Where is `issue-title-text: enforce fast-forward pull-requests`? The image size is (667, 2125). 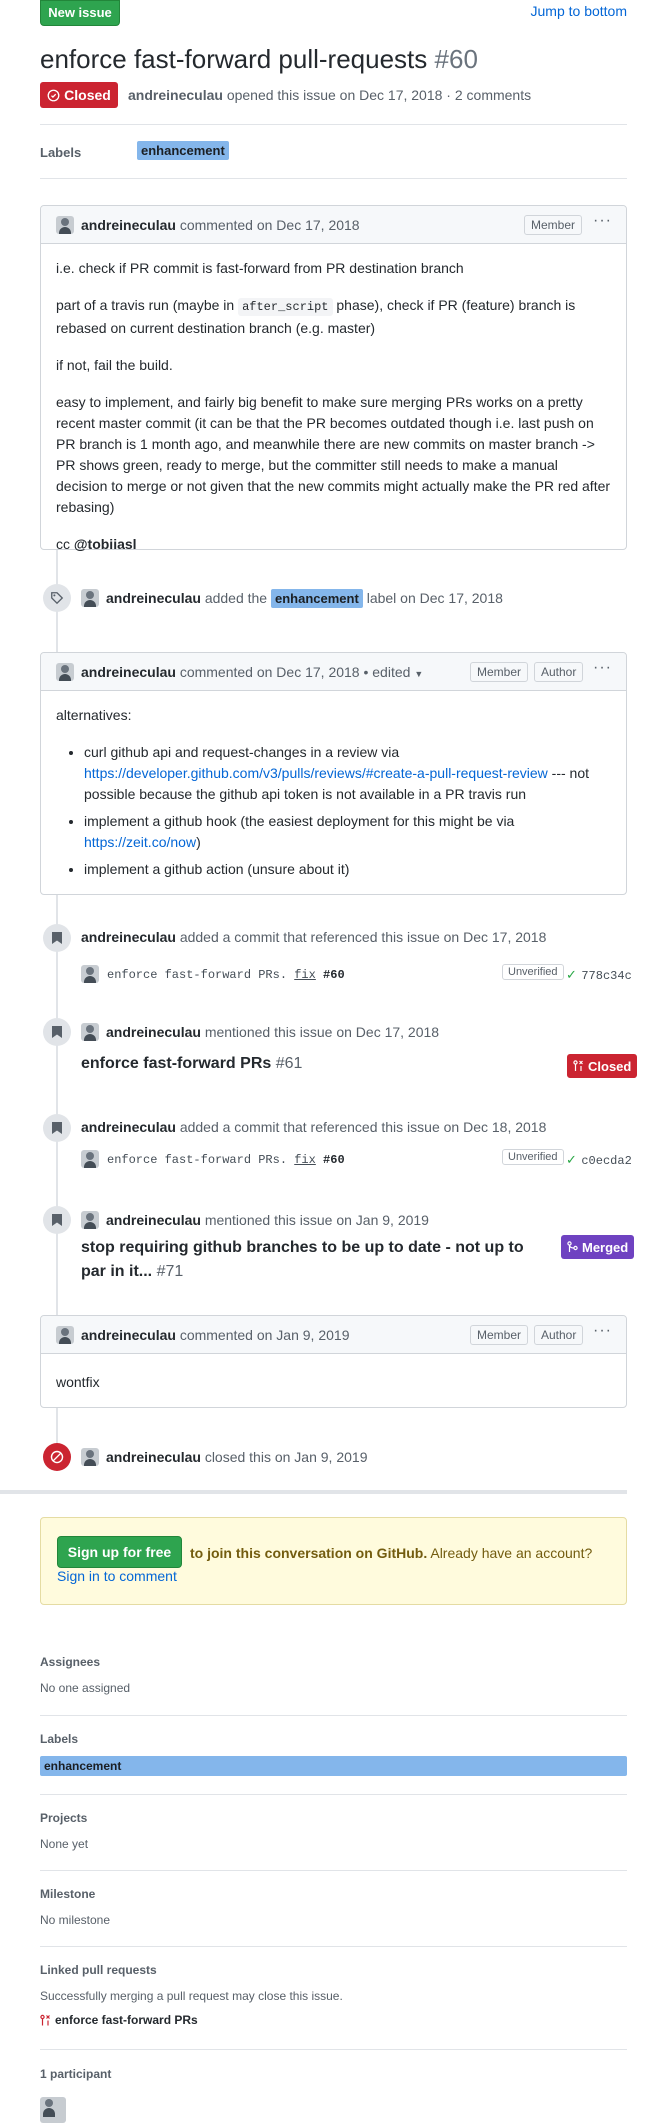 issue-title-text: enforce fast-forward pull-requests is located at coordinates (234, 59).